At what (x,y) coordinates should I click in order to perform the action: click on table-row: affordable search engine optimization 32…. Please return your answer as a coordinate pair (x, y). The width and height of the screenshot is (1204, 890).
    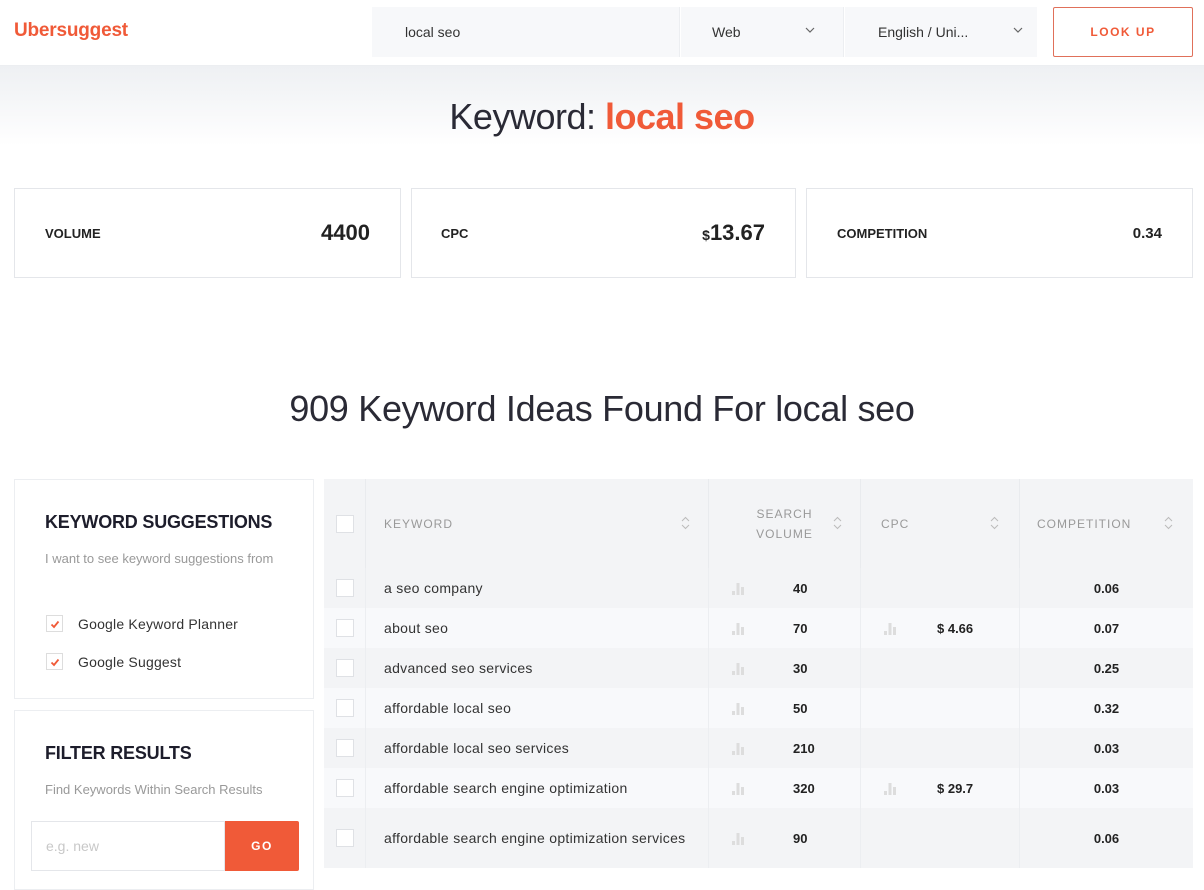
    Looking at the image, I should click on (758, 788).